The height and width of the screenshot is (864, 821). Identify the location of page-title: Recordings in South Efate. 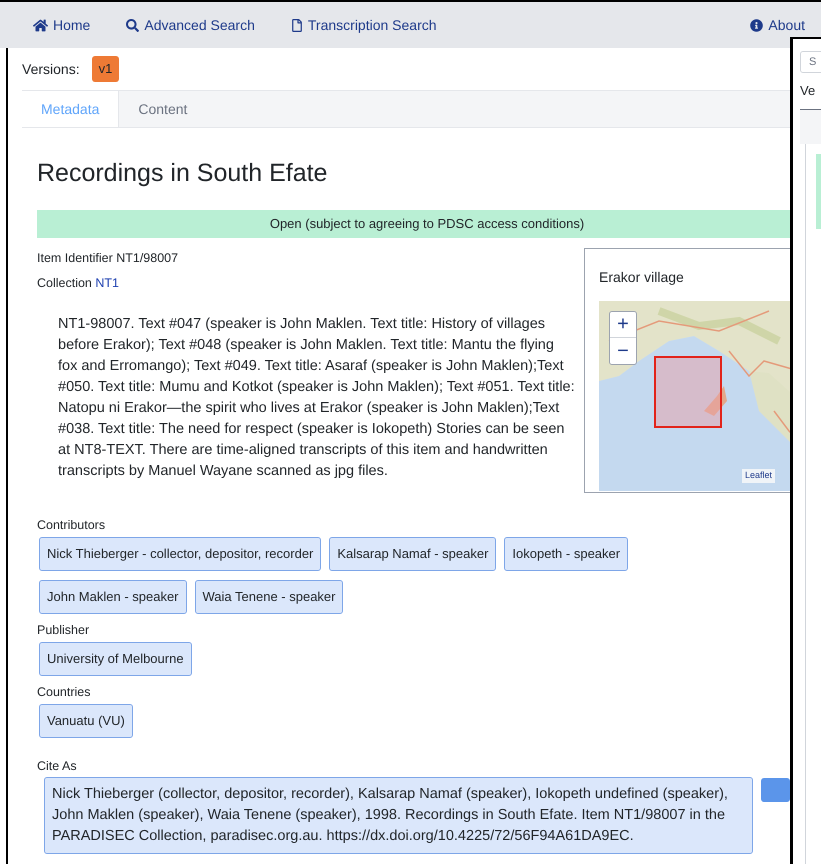
(182, 173).